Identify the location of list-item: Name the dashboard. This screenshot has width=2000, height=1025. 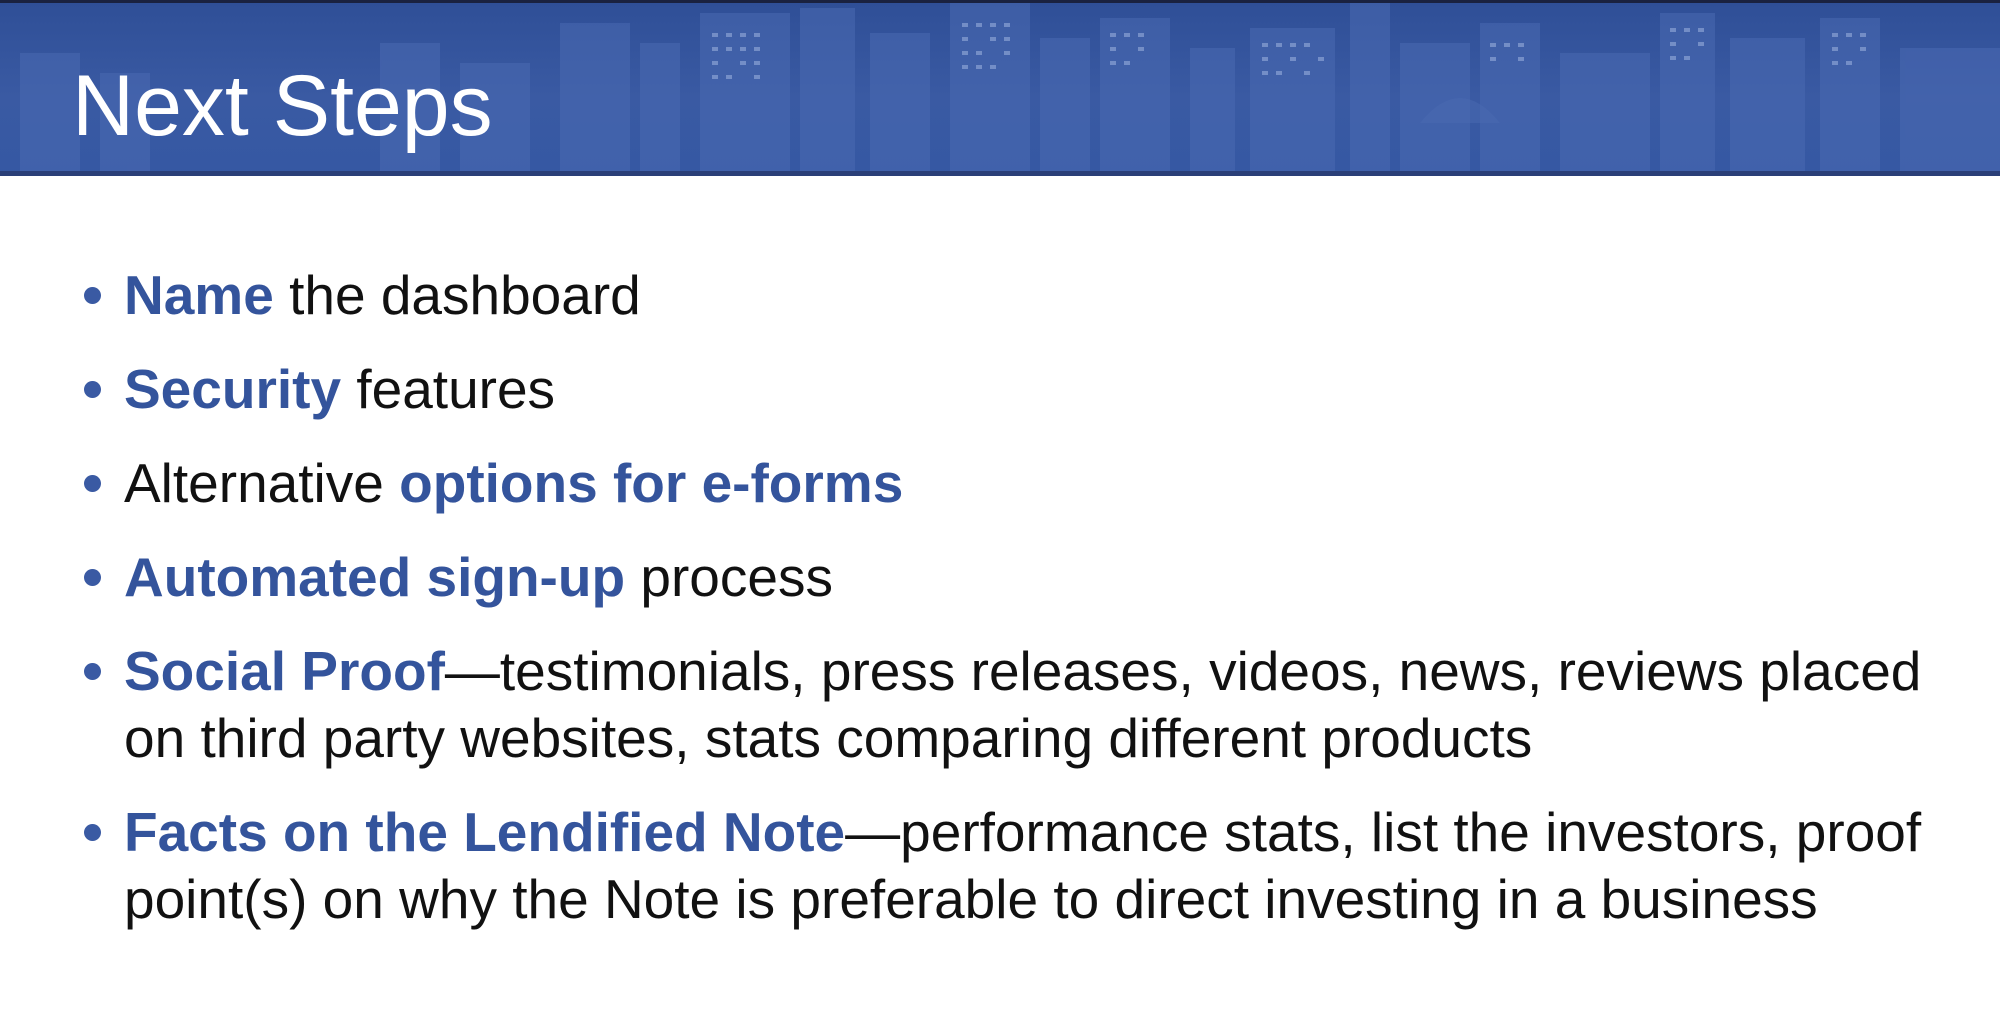
(1018, 295).